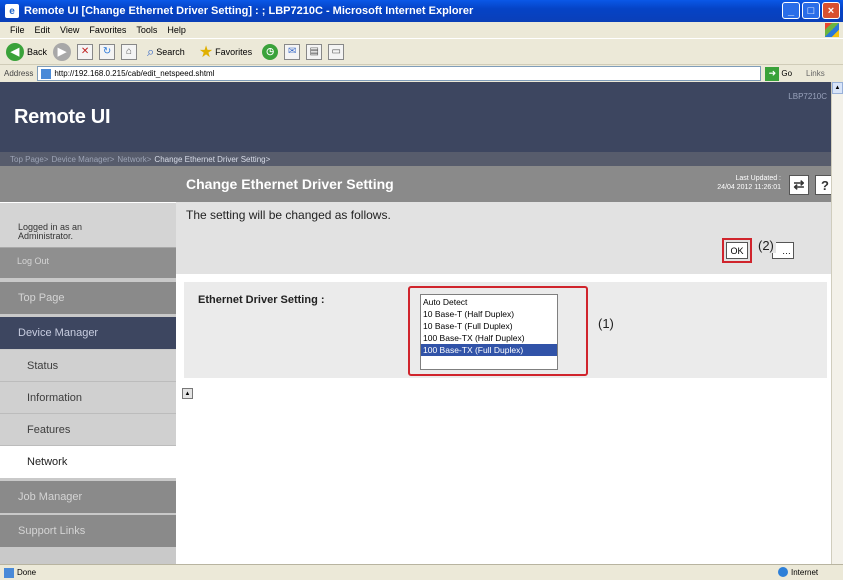 Image resolution: width=843 pixels, height=580 pixels. What do you see at coordinates (17, 30) in the screenshot?
I see `menu-file: File` at bounding box center [17, 30].